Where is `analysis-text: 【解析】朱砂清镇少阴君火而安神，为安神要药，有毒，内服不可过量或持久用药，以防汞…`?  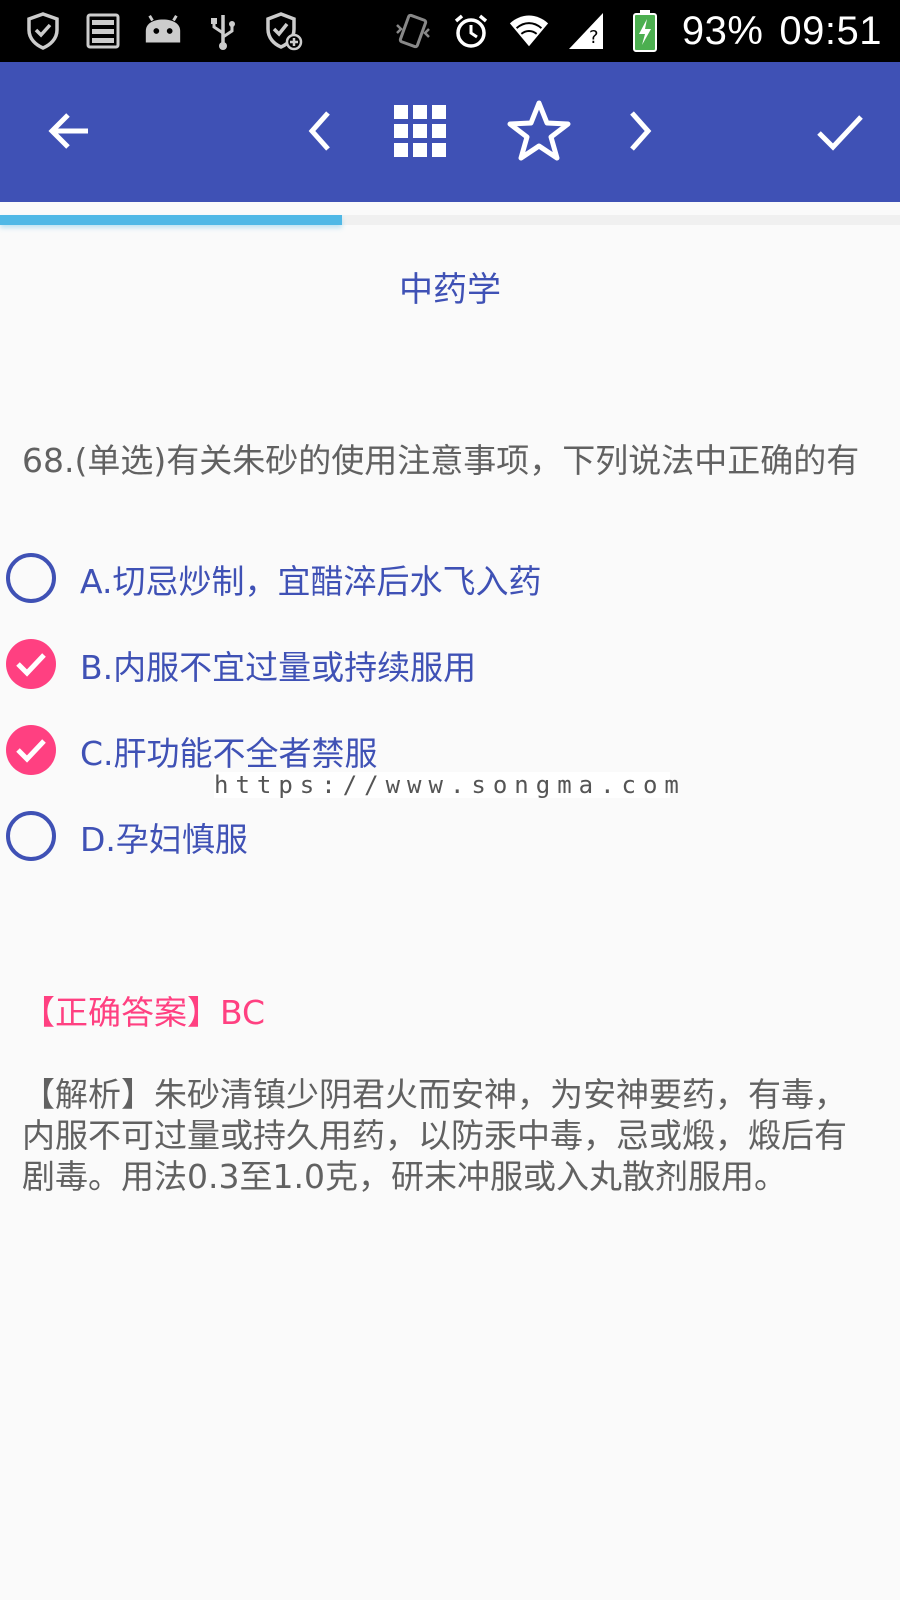
analysis-text: 【解析】朱砂清镇少阴君火而安神，为安神要药，有毒，内服不可过量或持久用药，以防汞… is located at coordinates (434, 1135).